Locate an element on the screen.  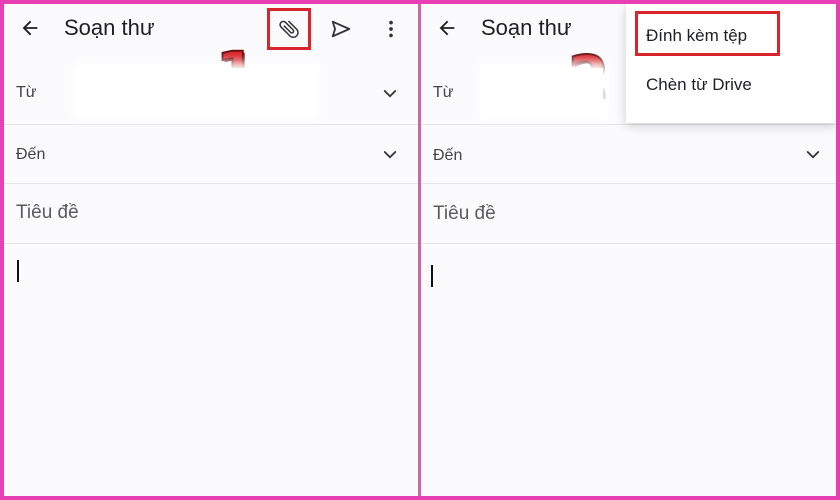
attach-highlight-box is located at coordinates (289, 29).